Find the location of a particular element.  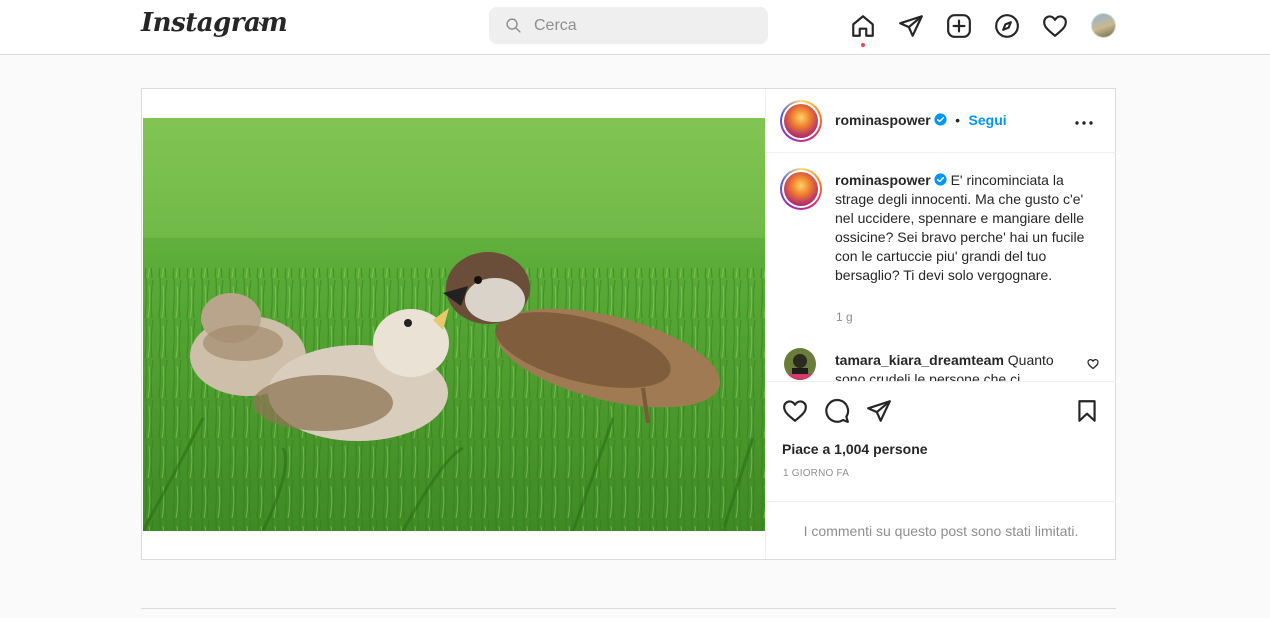

explore-icon is located at coordinates (1007, 26).